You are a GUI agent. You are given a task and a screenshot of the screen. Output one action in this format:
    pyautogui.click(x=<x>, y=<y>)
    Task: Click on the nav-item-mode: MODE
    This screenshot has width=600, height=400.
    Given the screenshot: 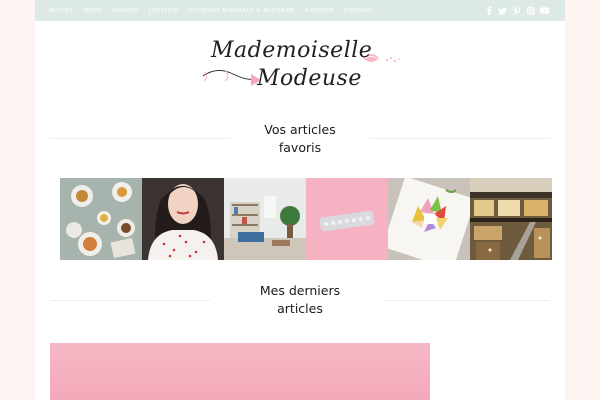 What is the action you would take?
    pyautogui.click(x=92, y=11)
    